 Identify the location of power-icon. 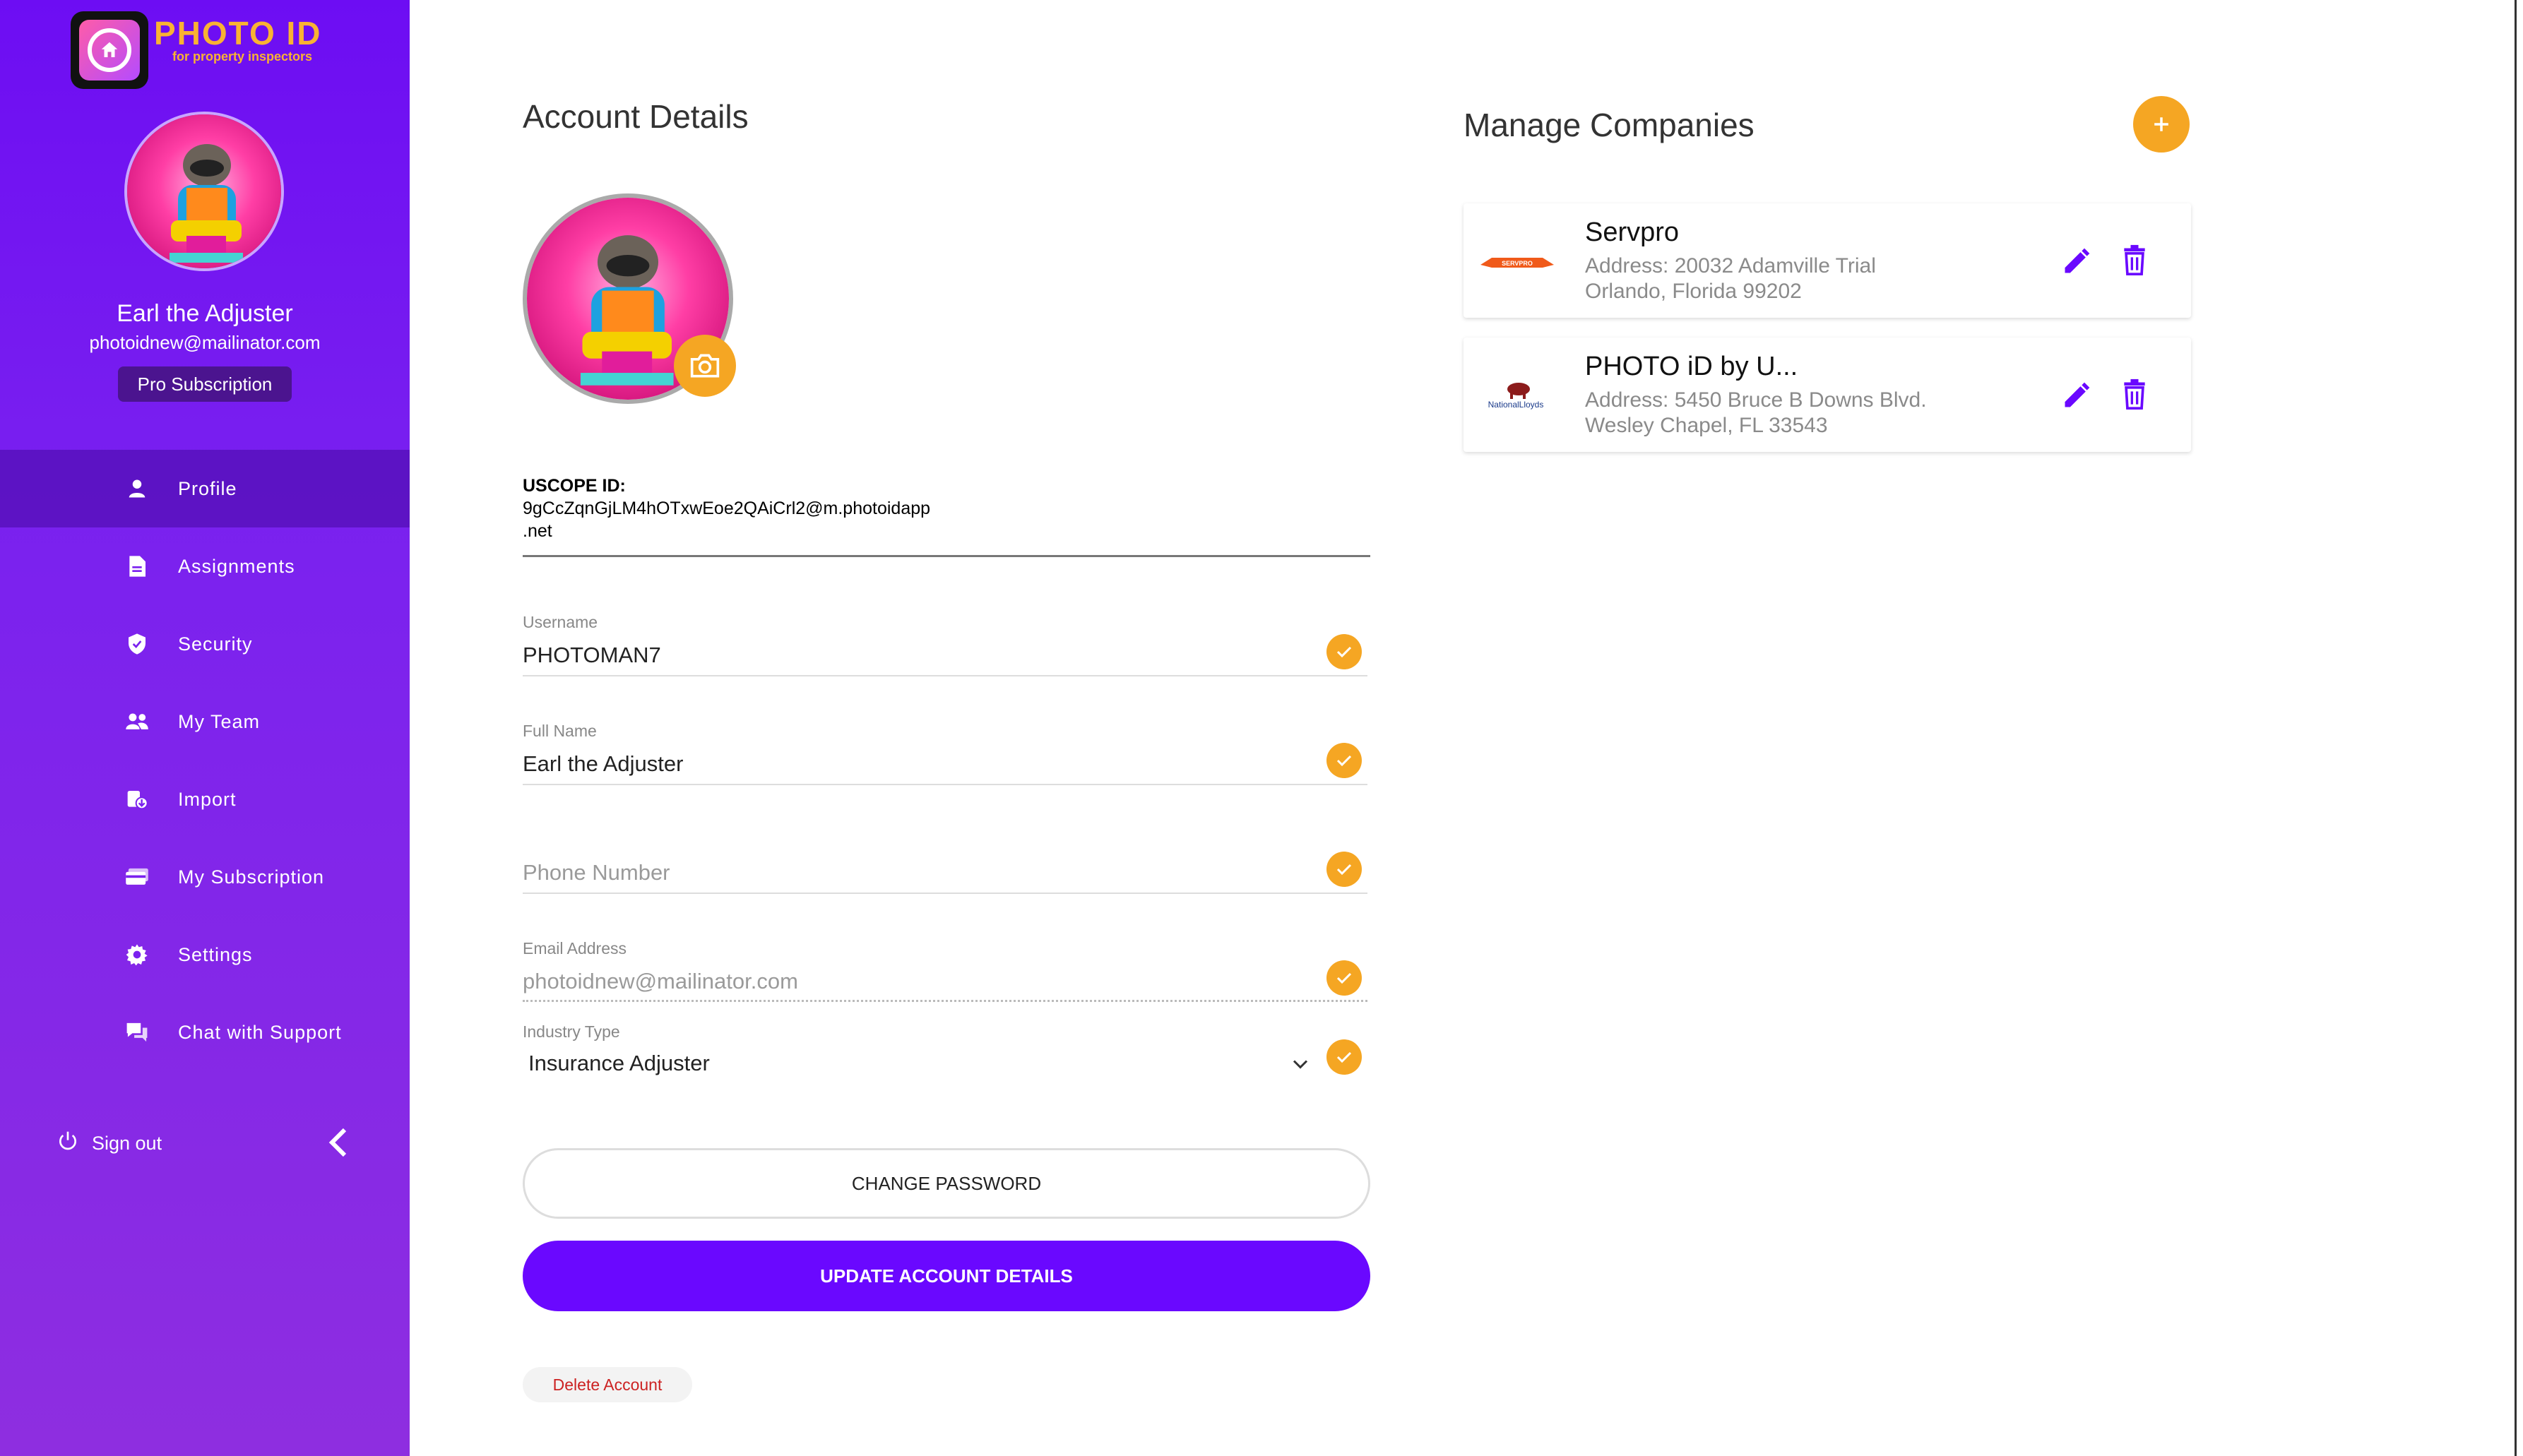
(68, 1143).